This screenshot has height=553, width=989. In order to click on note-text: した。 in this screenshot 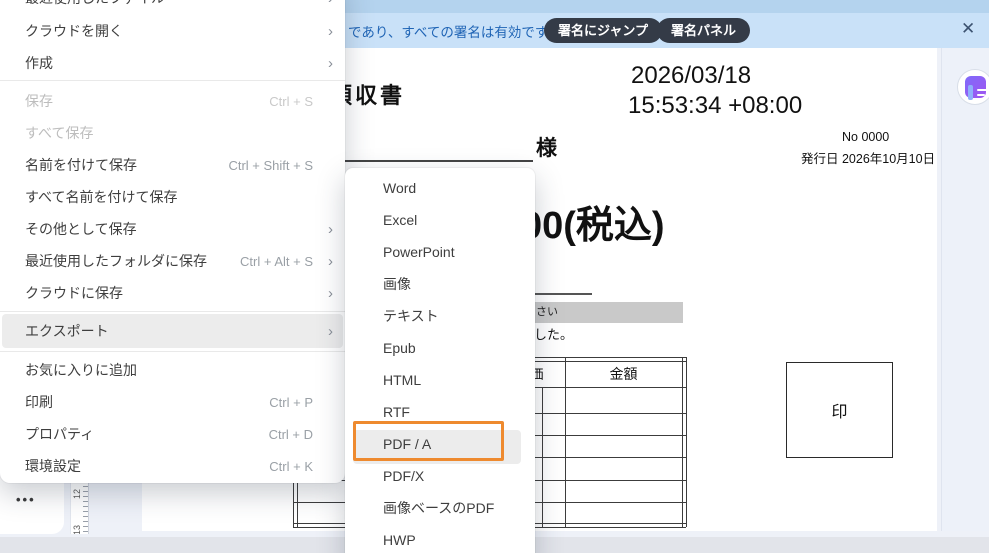, I will do `click(554, 334)`.